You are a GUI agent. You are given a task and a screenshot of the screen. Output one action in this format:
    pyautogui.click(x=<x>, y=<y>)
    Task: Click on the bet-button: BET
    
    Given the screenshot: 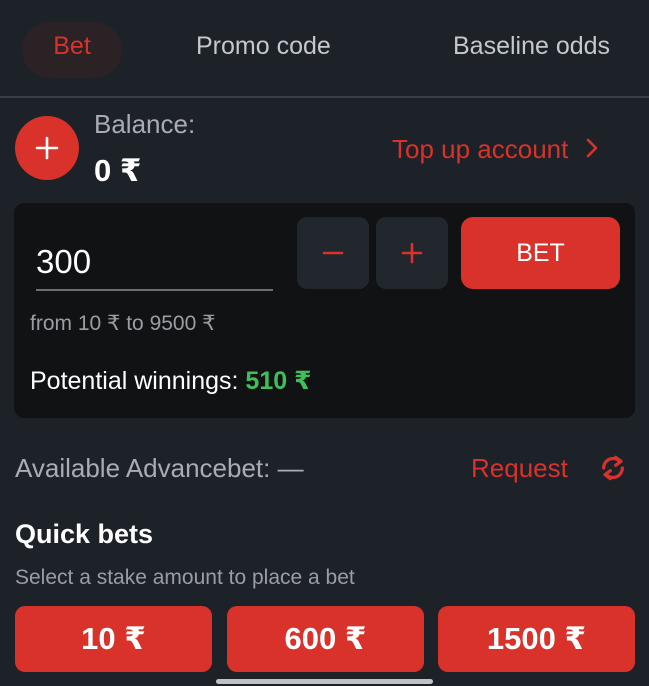 What is the action you would take?
    pyautogui.click(x=540, y=253)
    